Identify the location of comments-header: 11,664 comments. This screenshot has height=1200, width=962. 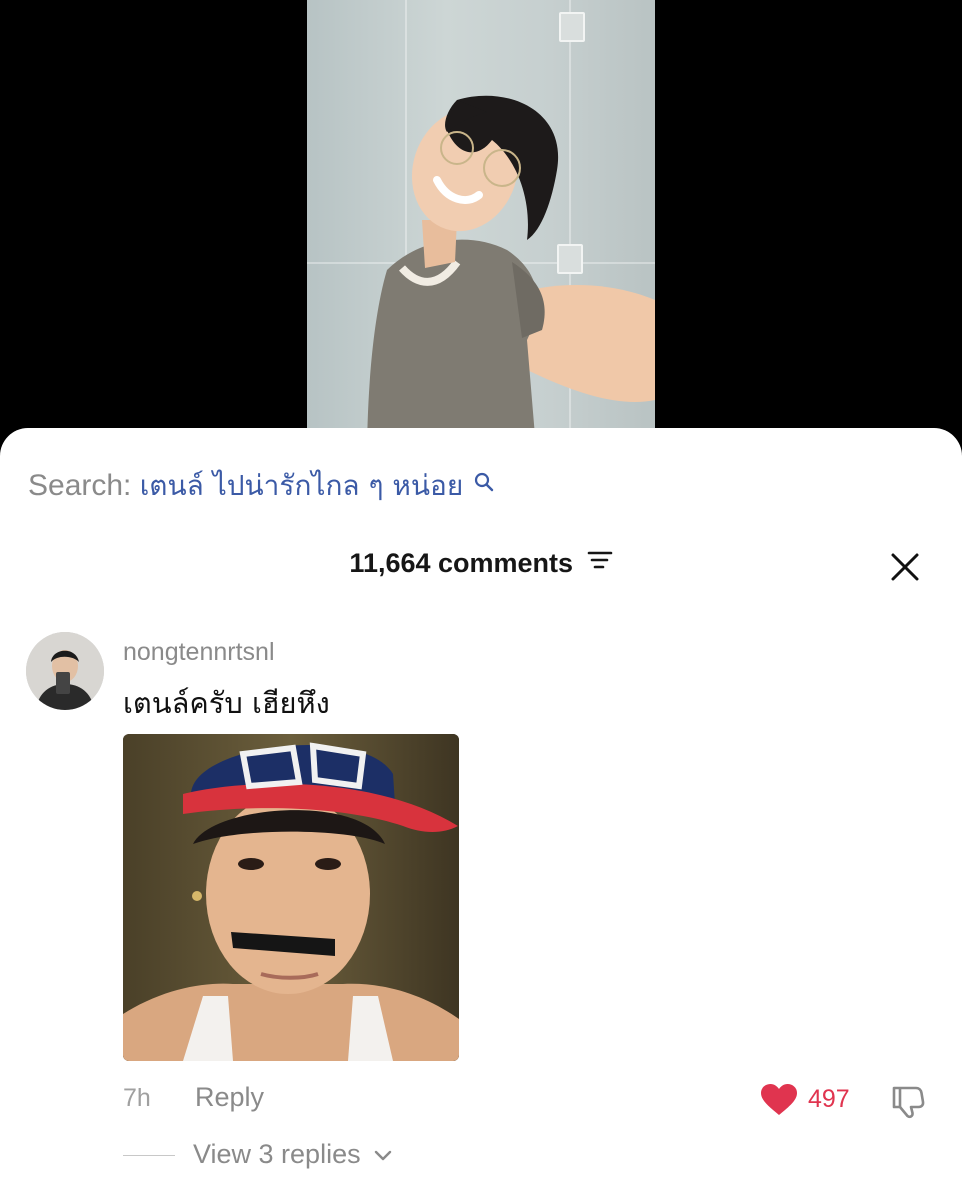
(481, 563).